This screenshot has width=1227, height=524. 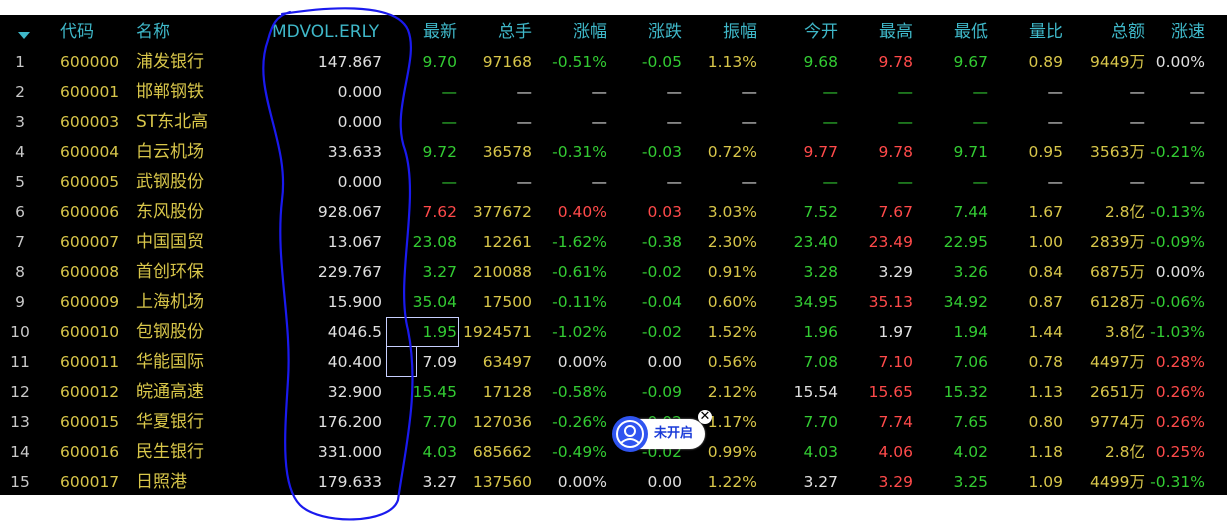 What do you see at coordinates (732, 152) in the screenshot?
I see `cell-amp: 0.72%` at bounding box center [732, 152].